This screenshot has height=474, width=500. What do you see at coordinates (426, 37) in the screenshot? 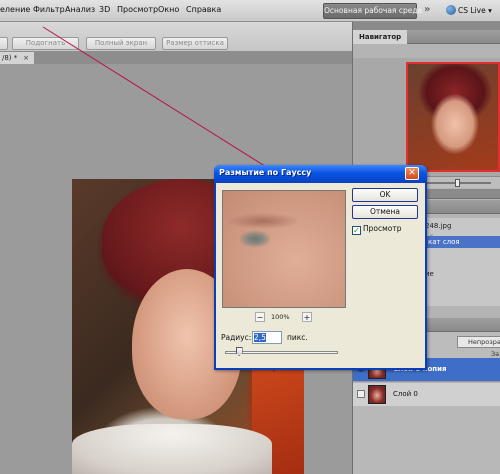
I see `navigator-panel-header: Навигатор` at bounding box center [426, 37].